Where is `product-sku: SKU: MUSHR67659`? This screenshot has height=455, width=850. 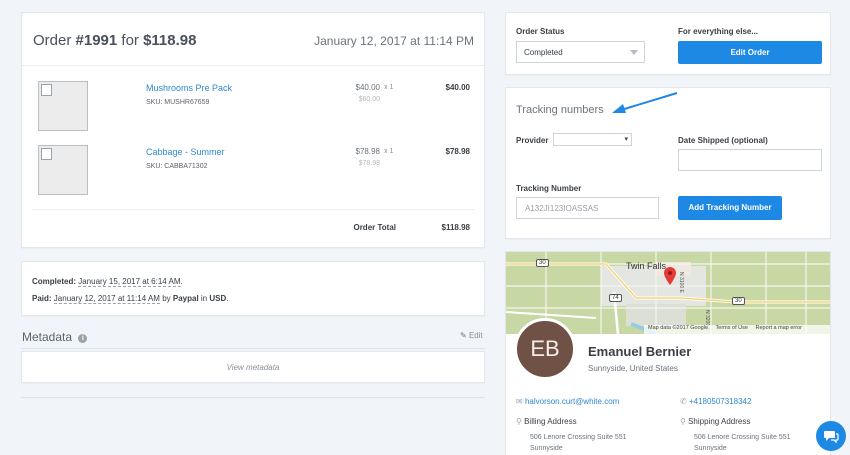 product-sku: SKU: MUSHR67659 is located at coordinates (178, 102).